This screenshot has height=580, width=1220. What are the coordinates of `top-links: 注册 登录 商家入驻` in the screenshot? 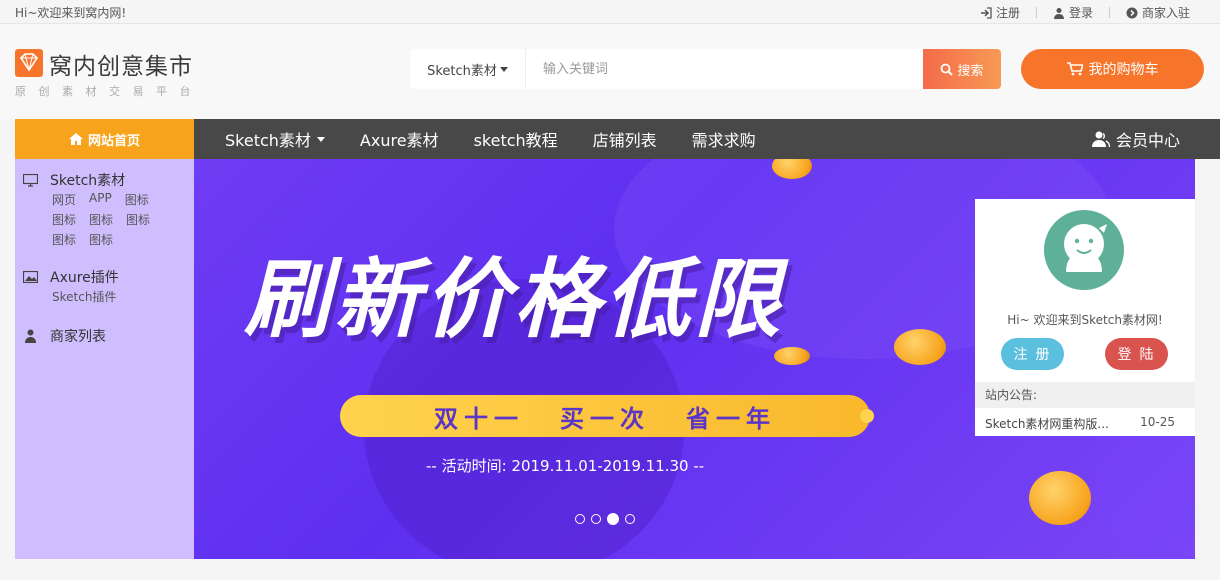 It's located at (1085, 12).